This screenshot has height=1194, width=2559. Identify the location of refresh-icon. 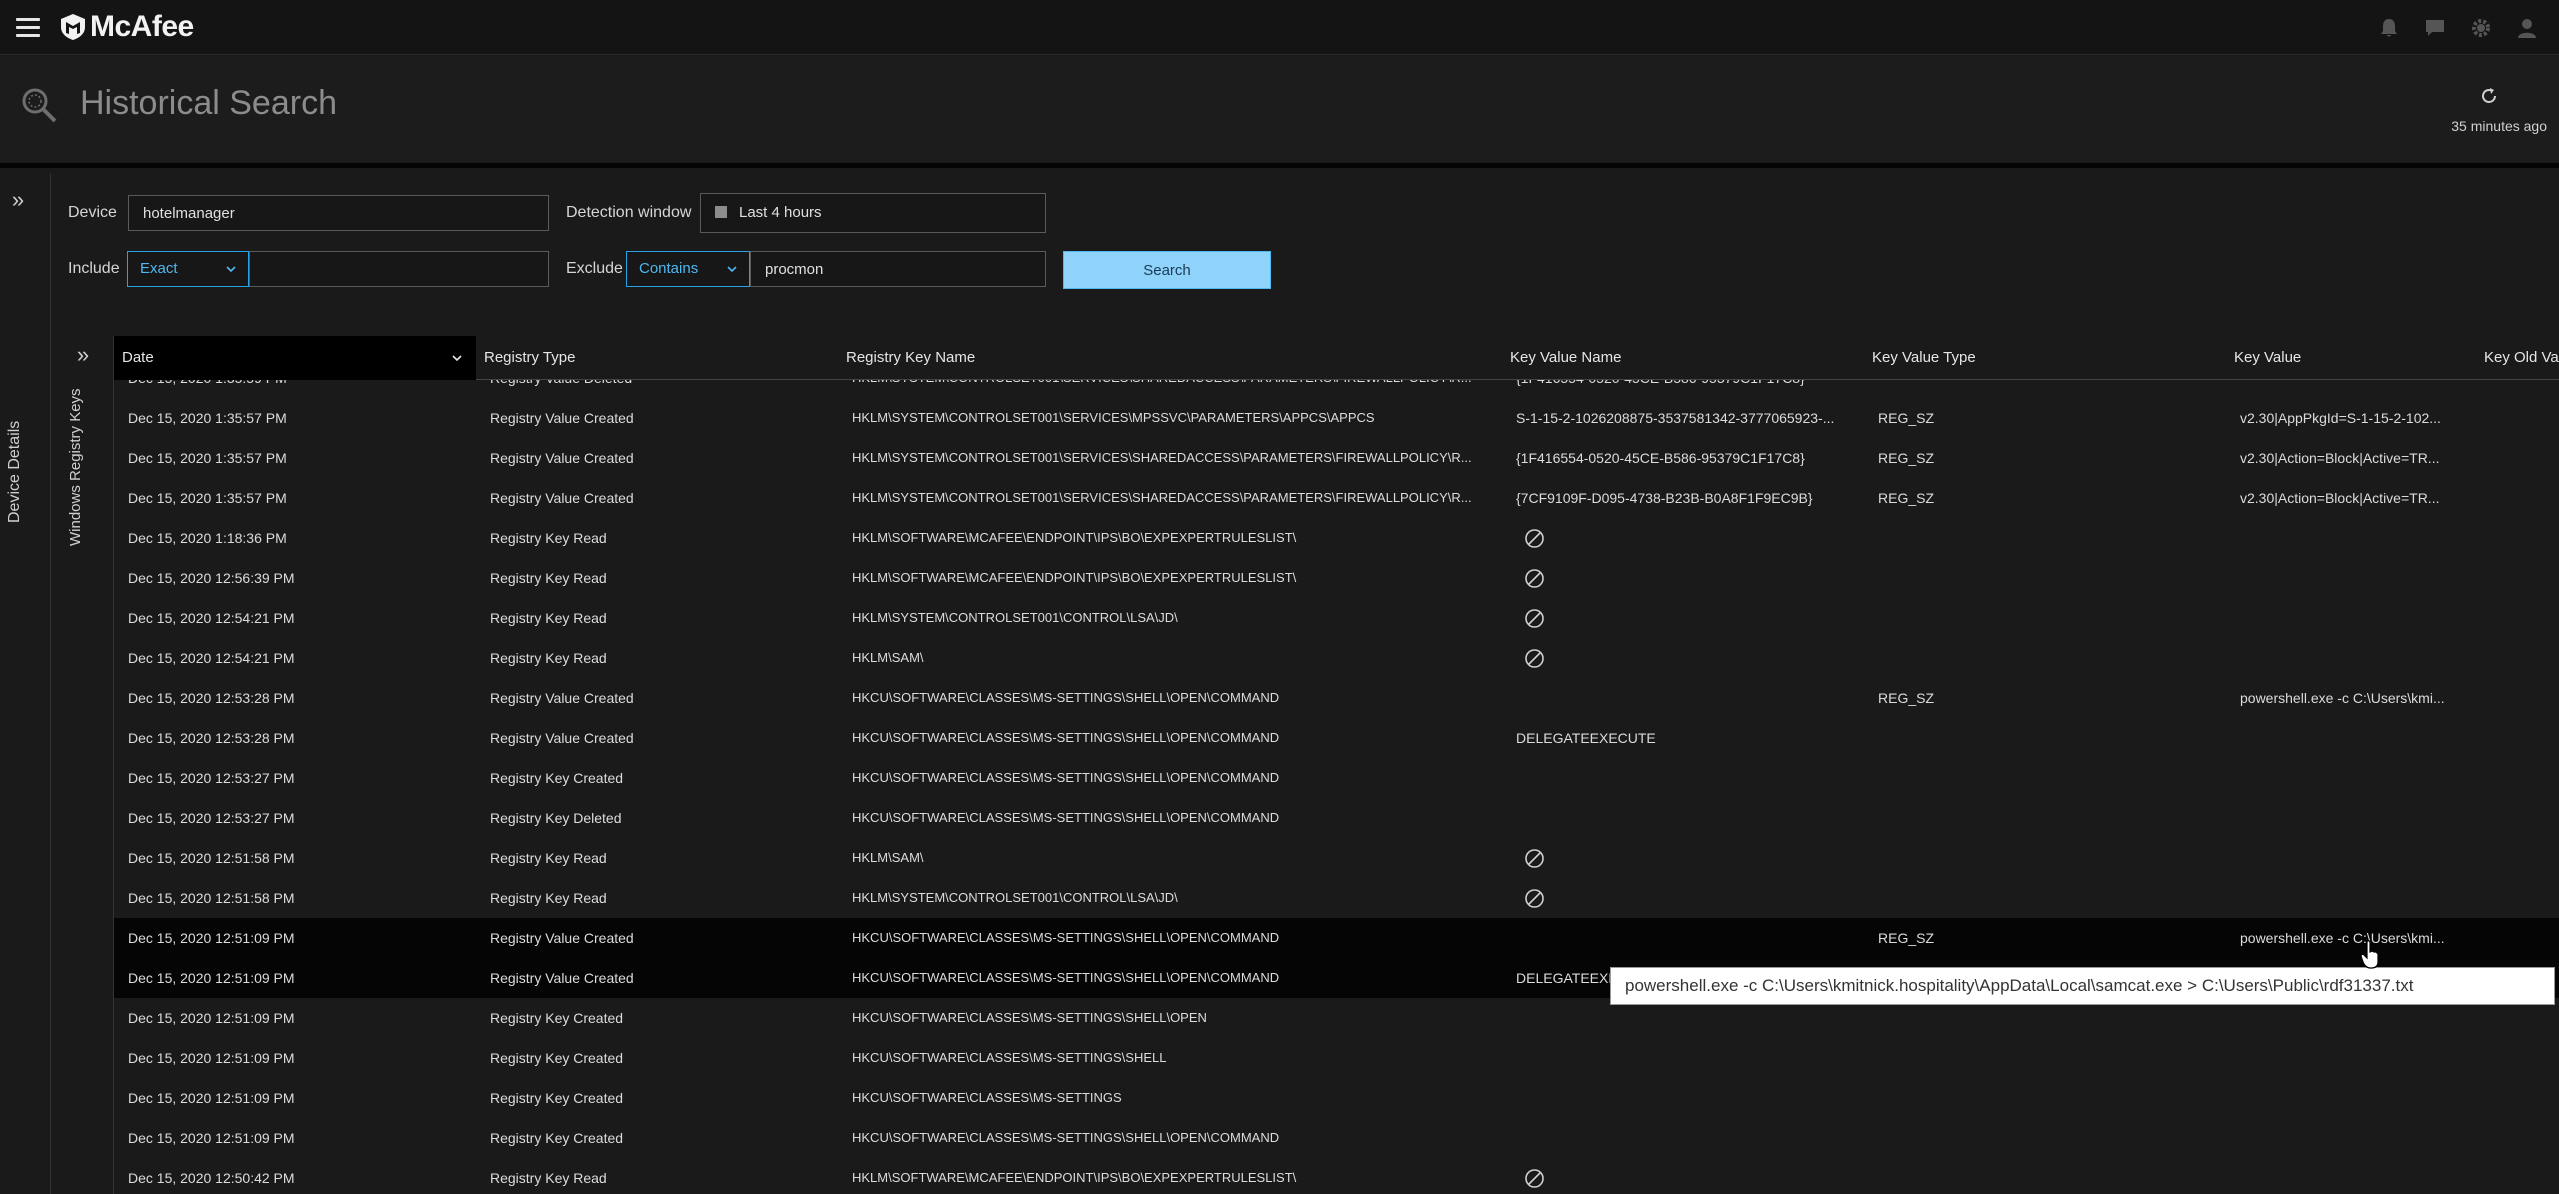
(2489, 96).